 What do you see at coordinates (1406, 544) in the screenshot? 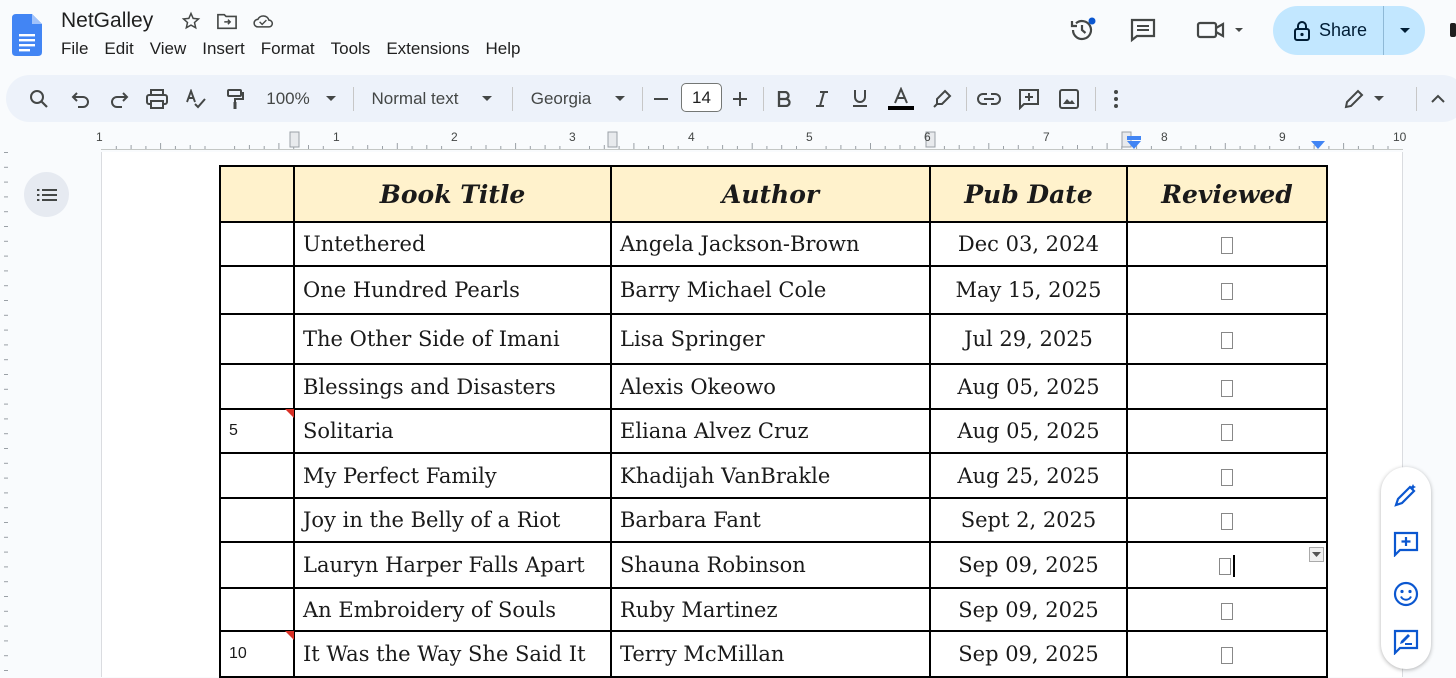
I see `add-comment-side-icon` at bounding box center [1406, 544].